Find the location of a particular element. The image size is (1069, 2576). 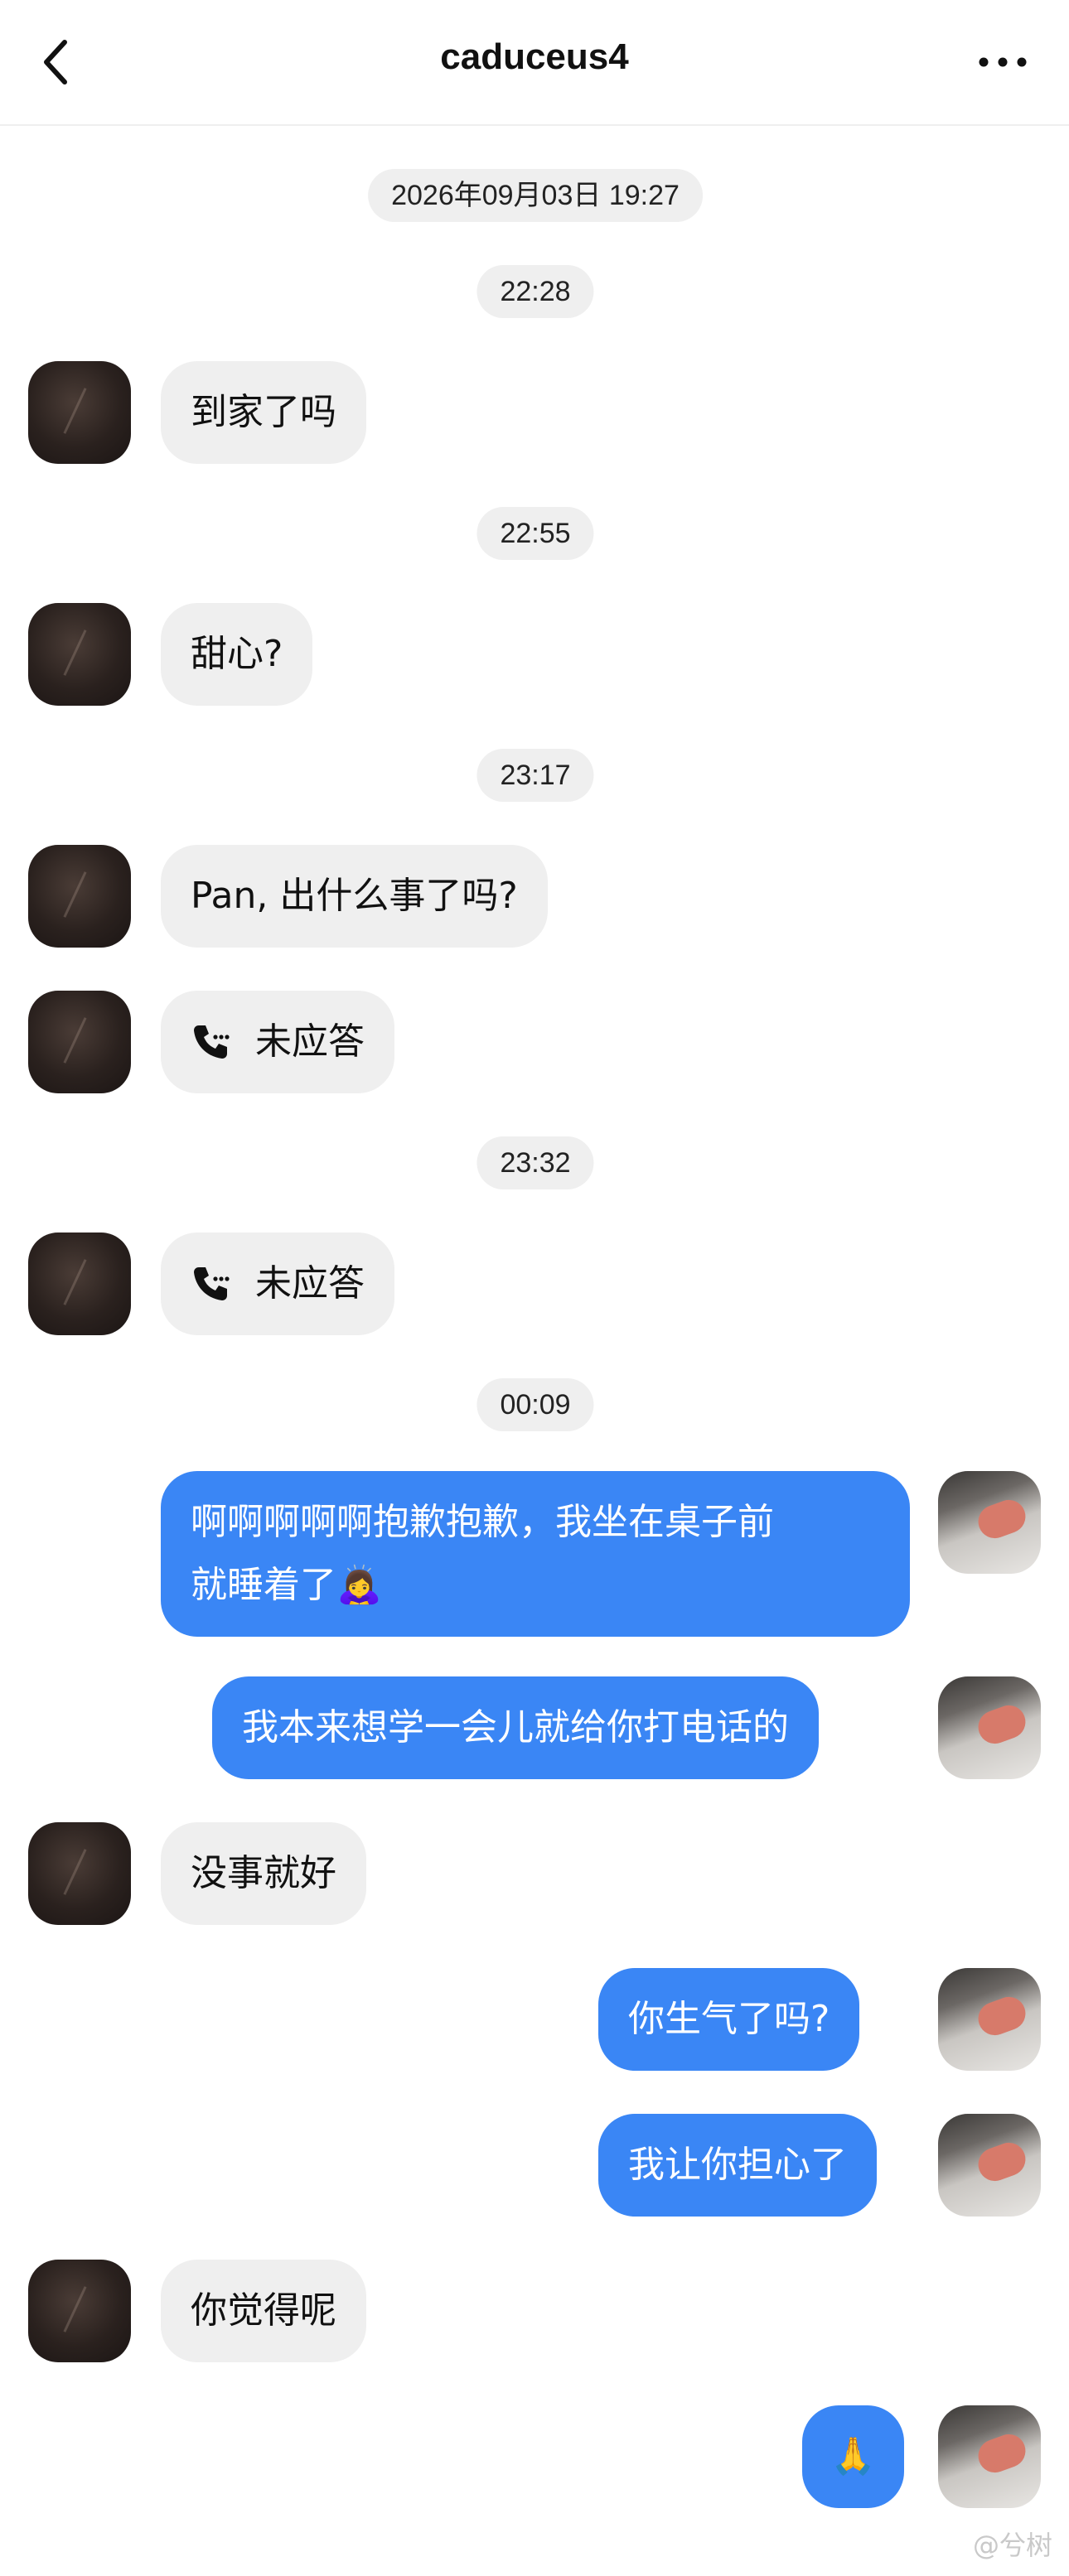

message-line: 就睡着了🙇‍♀️ is located at coordinates (287, 1585).